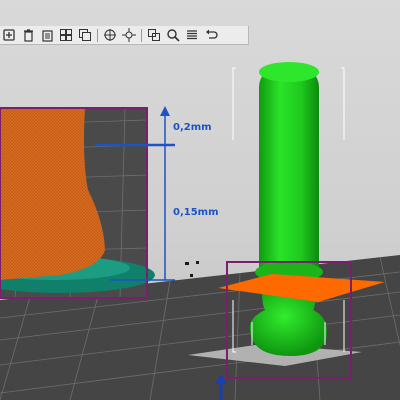 This screenshot has height=400, width=400. I want to click on delete-icon, so click(28, 35).